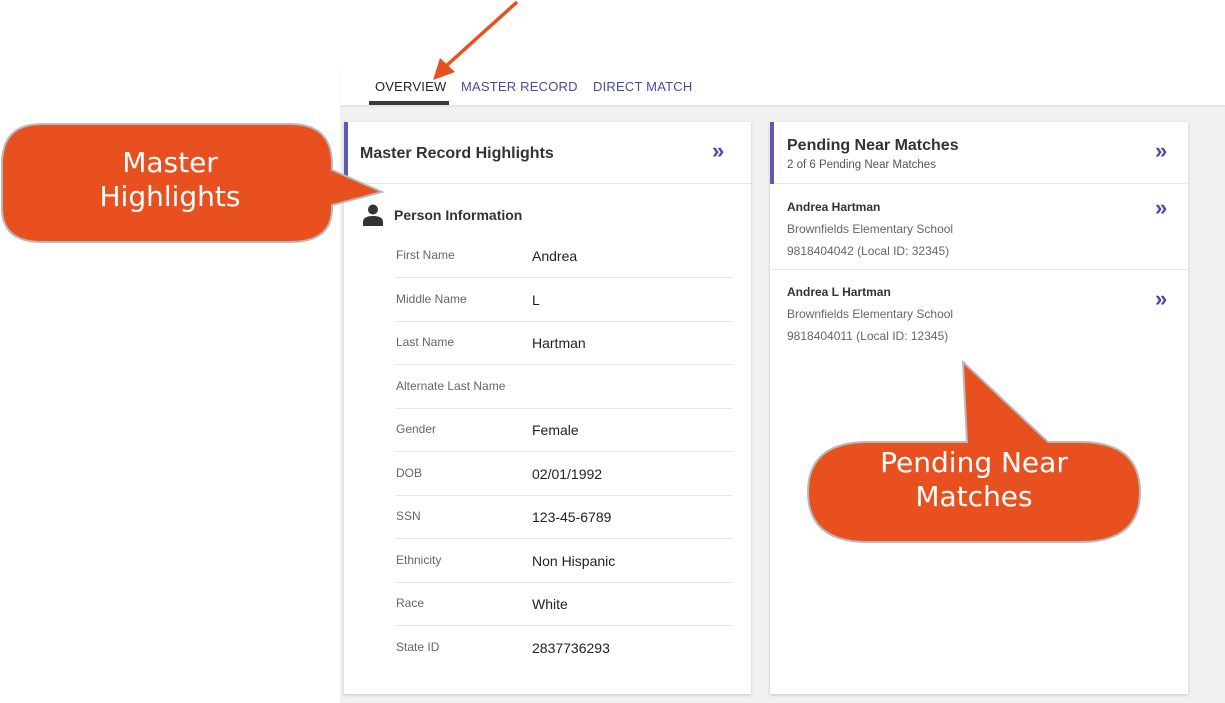 The image size is (1225, 703). What do you see at coordinates (481, 34) in the screenshot?
I see `annotation-arrow-line` at bounding box center [481, 34].